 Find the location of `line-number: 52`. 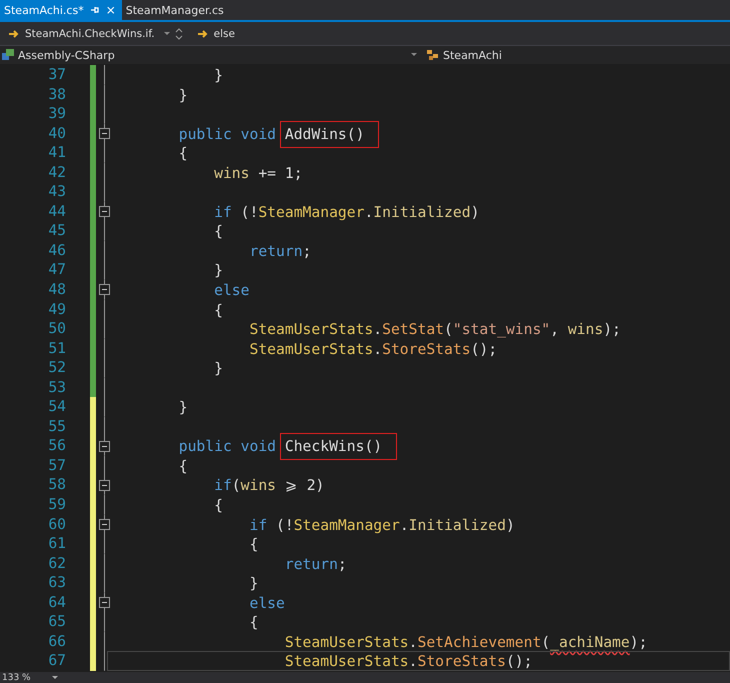

line-number: 52 is located at coordinates (57, 368).